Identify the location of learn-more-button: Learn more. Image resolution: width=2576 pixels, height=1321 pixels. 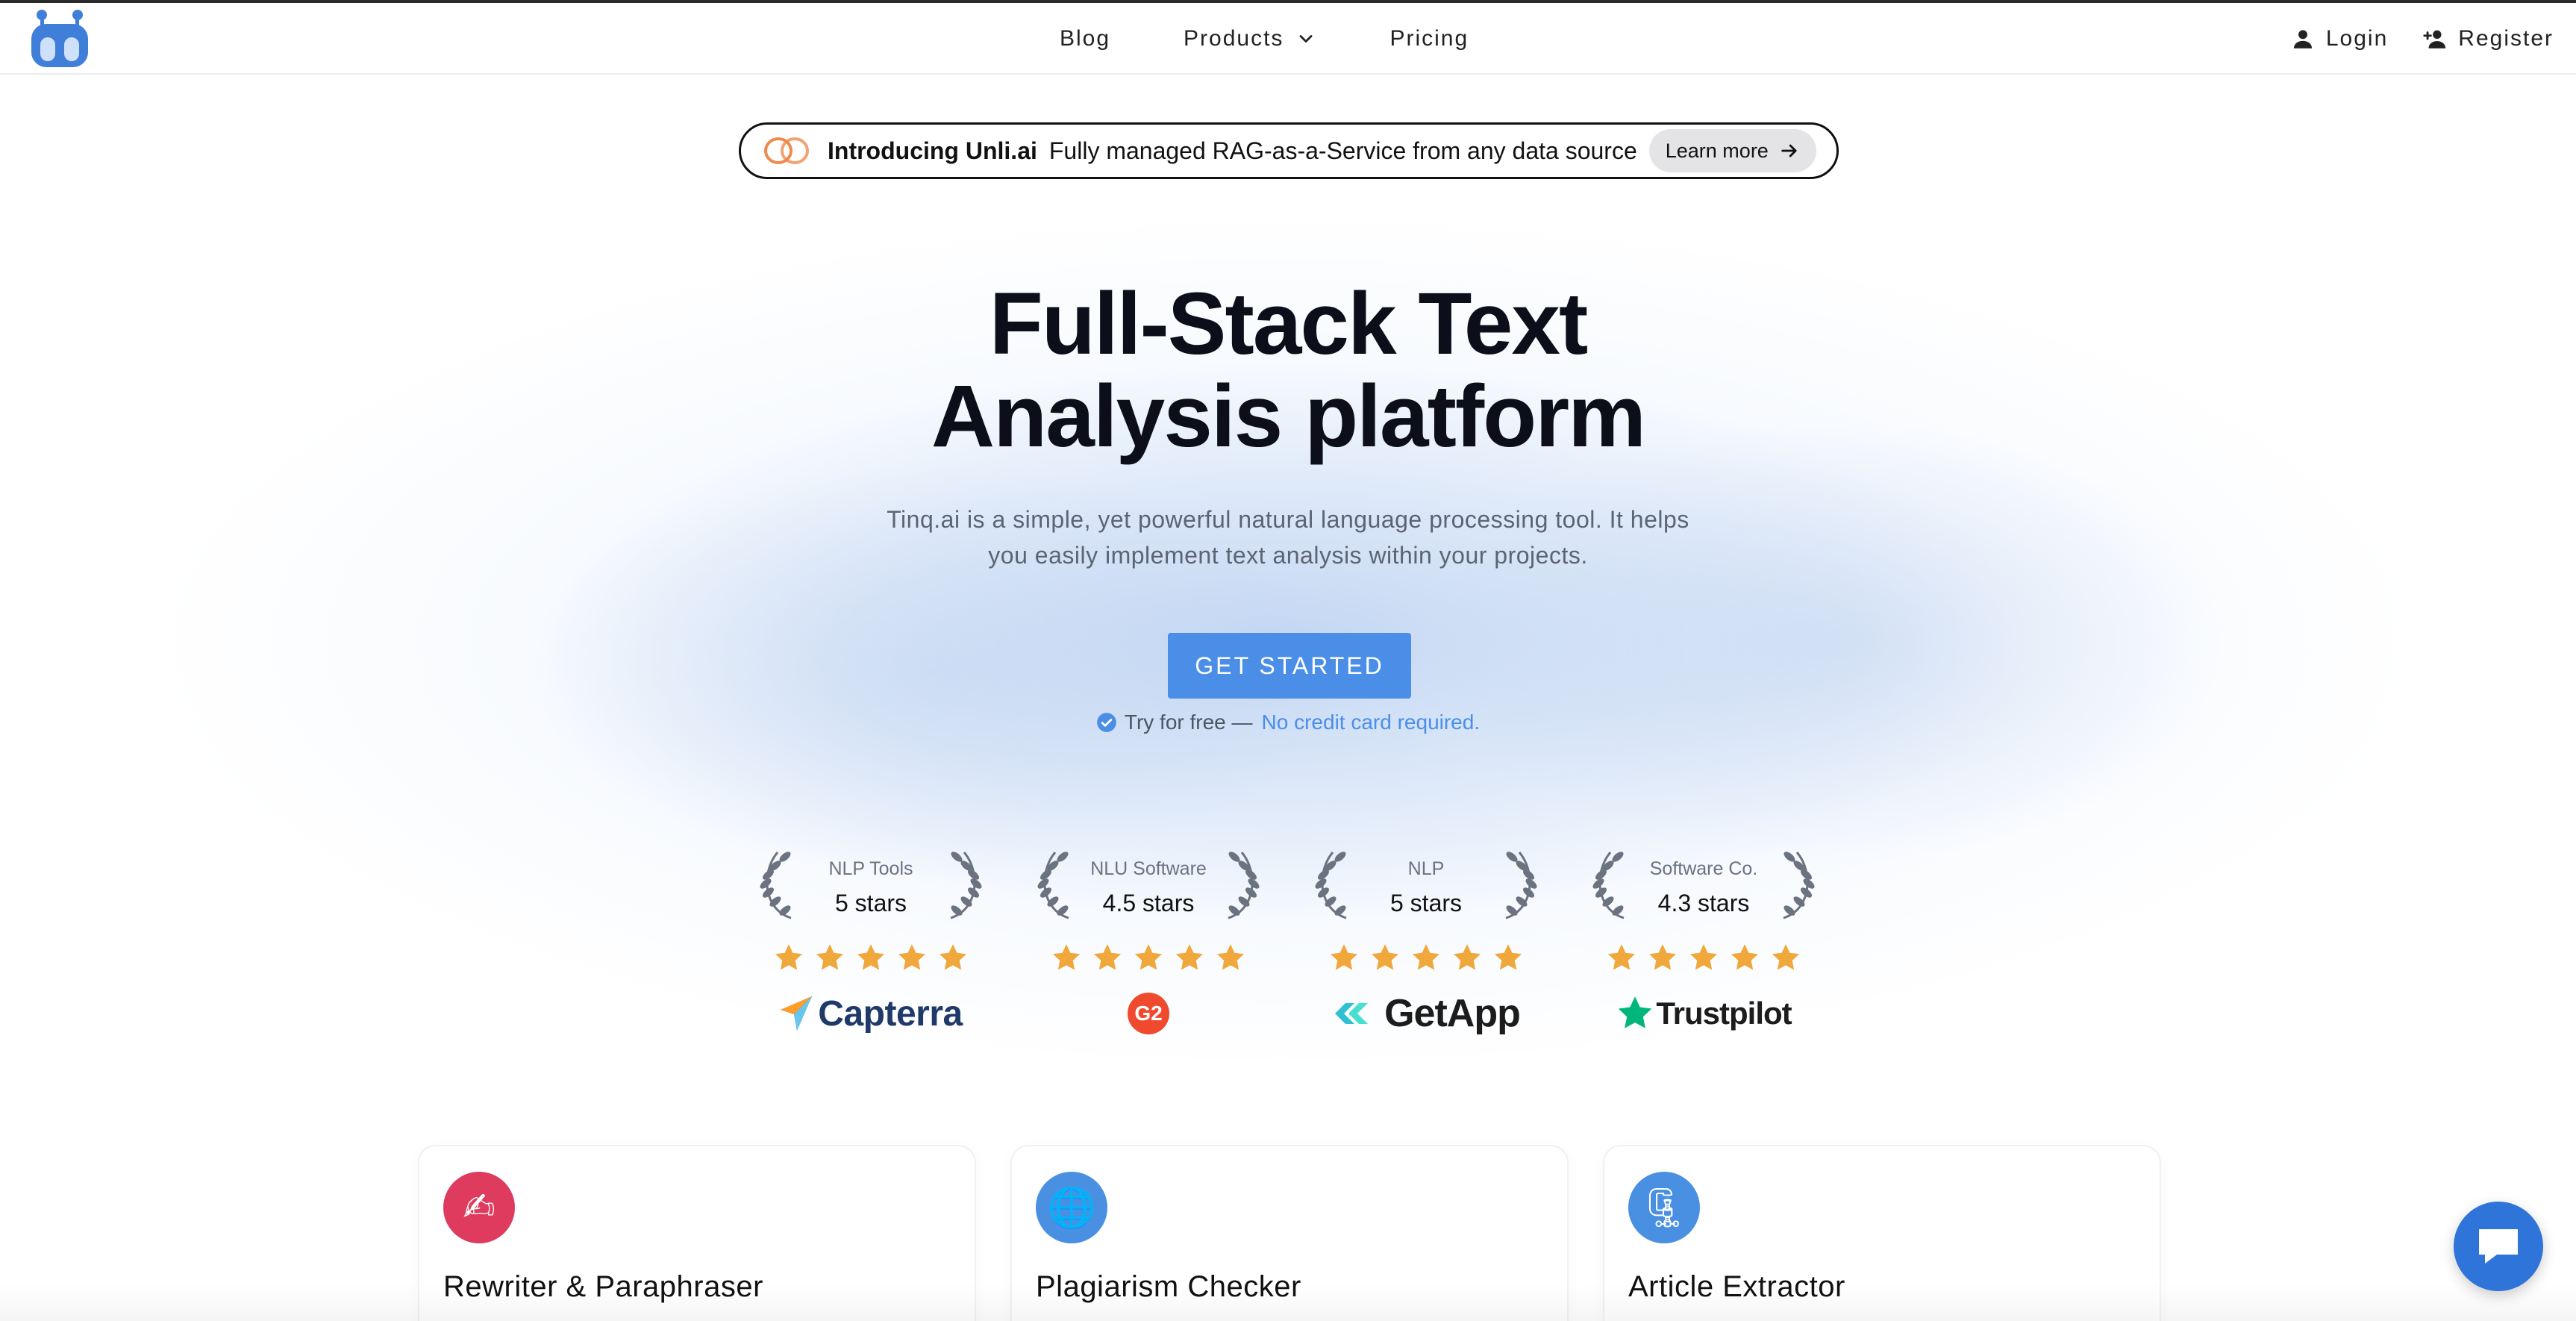
(1732, 150).